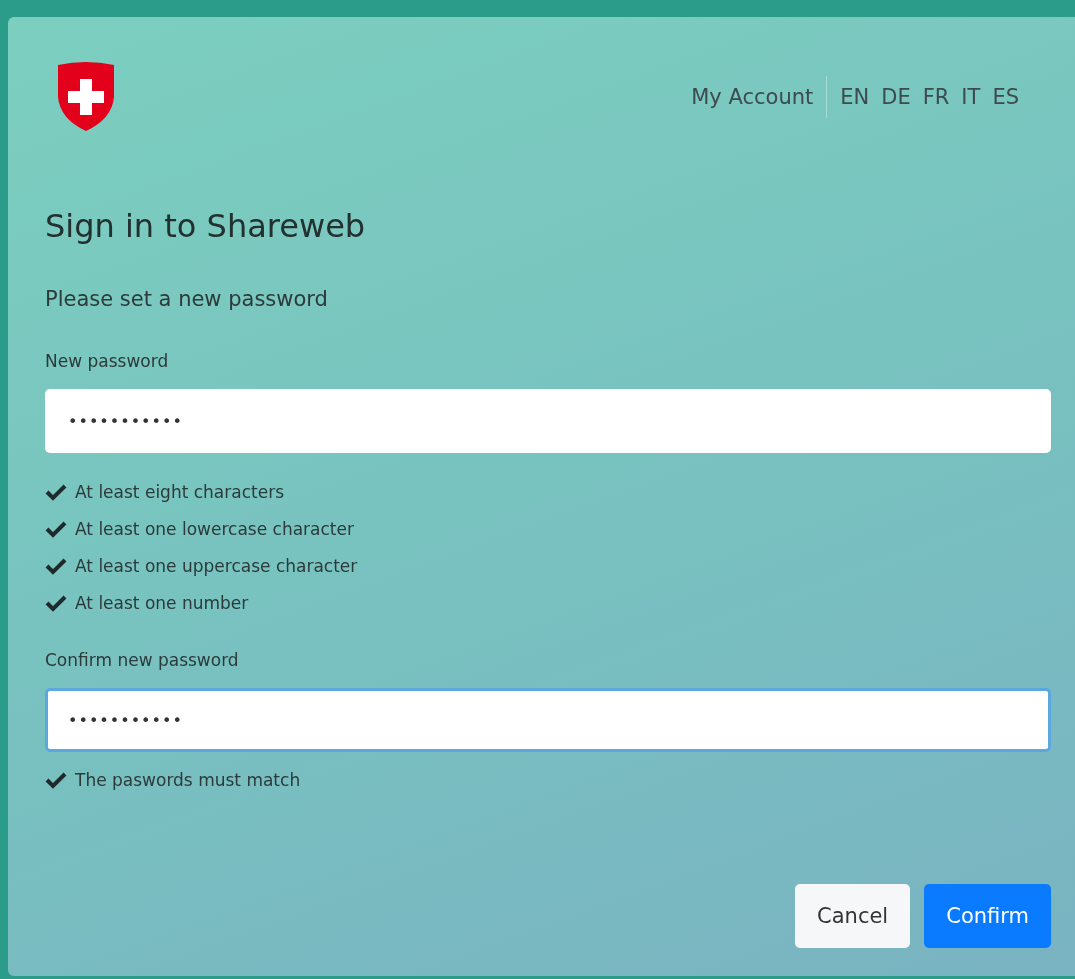 This screenshot has width=1075, height=979. Describe the element at coordinates (855, 97) in the screenshot. I see `language-link: EN` at that location.